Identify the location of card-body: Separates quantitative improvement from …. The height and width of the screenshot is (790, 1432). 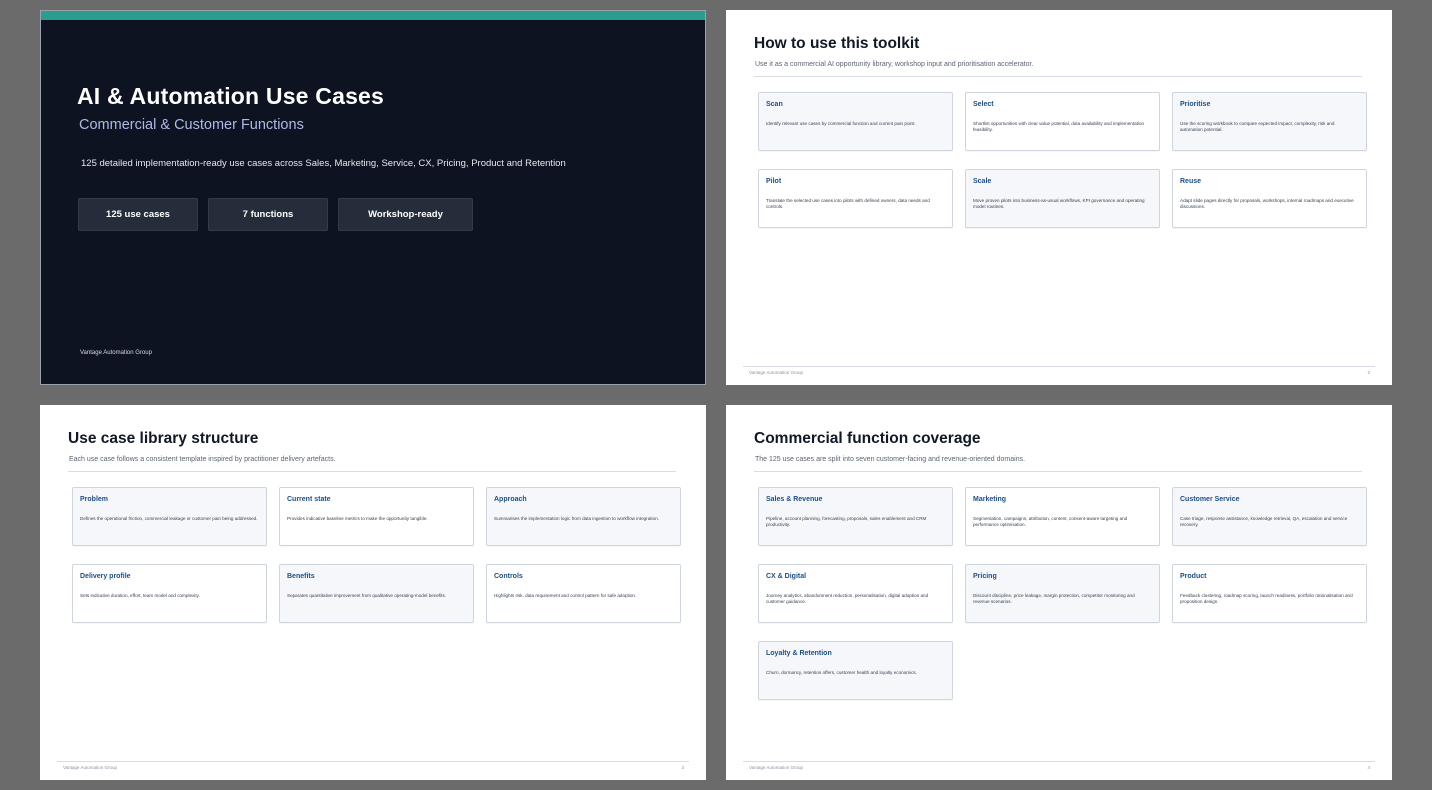
(367, 595).